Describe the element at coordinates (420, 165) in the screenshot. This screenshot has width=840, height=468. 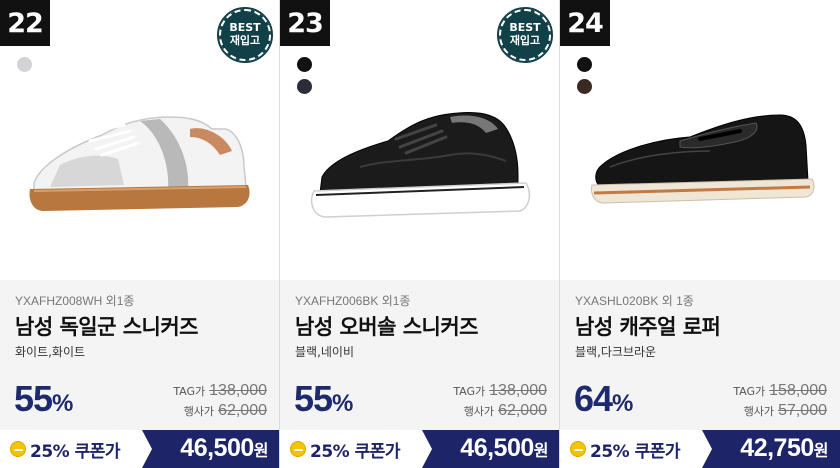
I see `black-sneaker-icon` at that location.